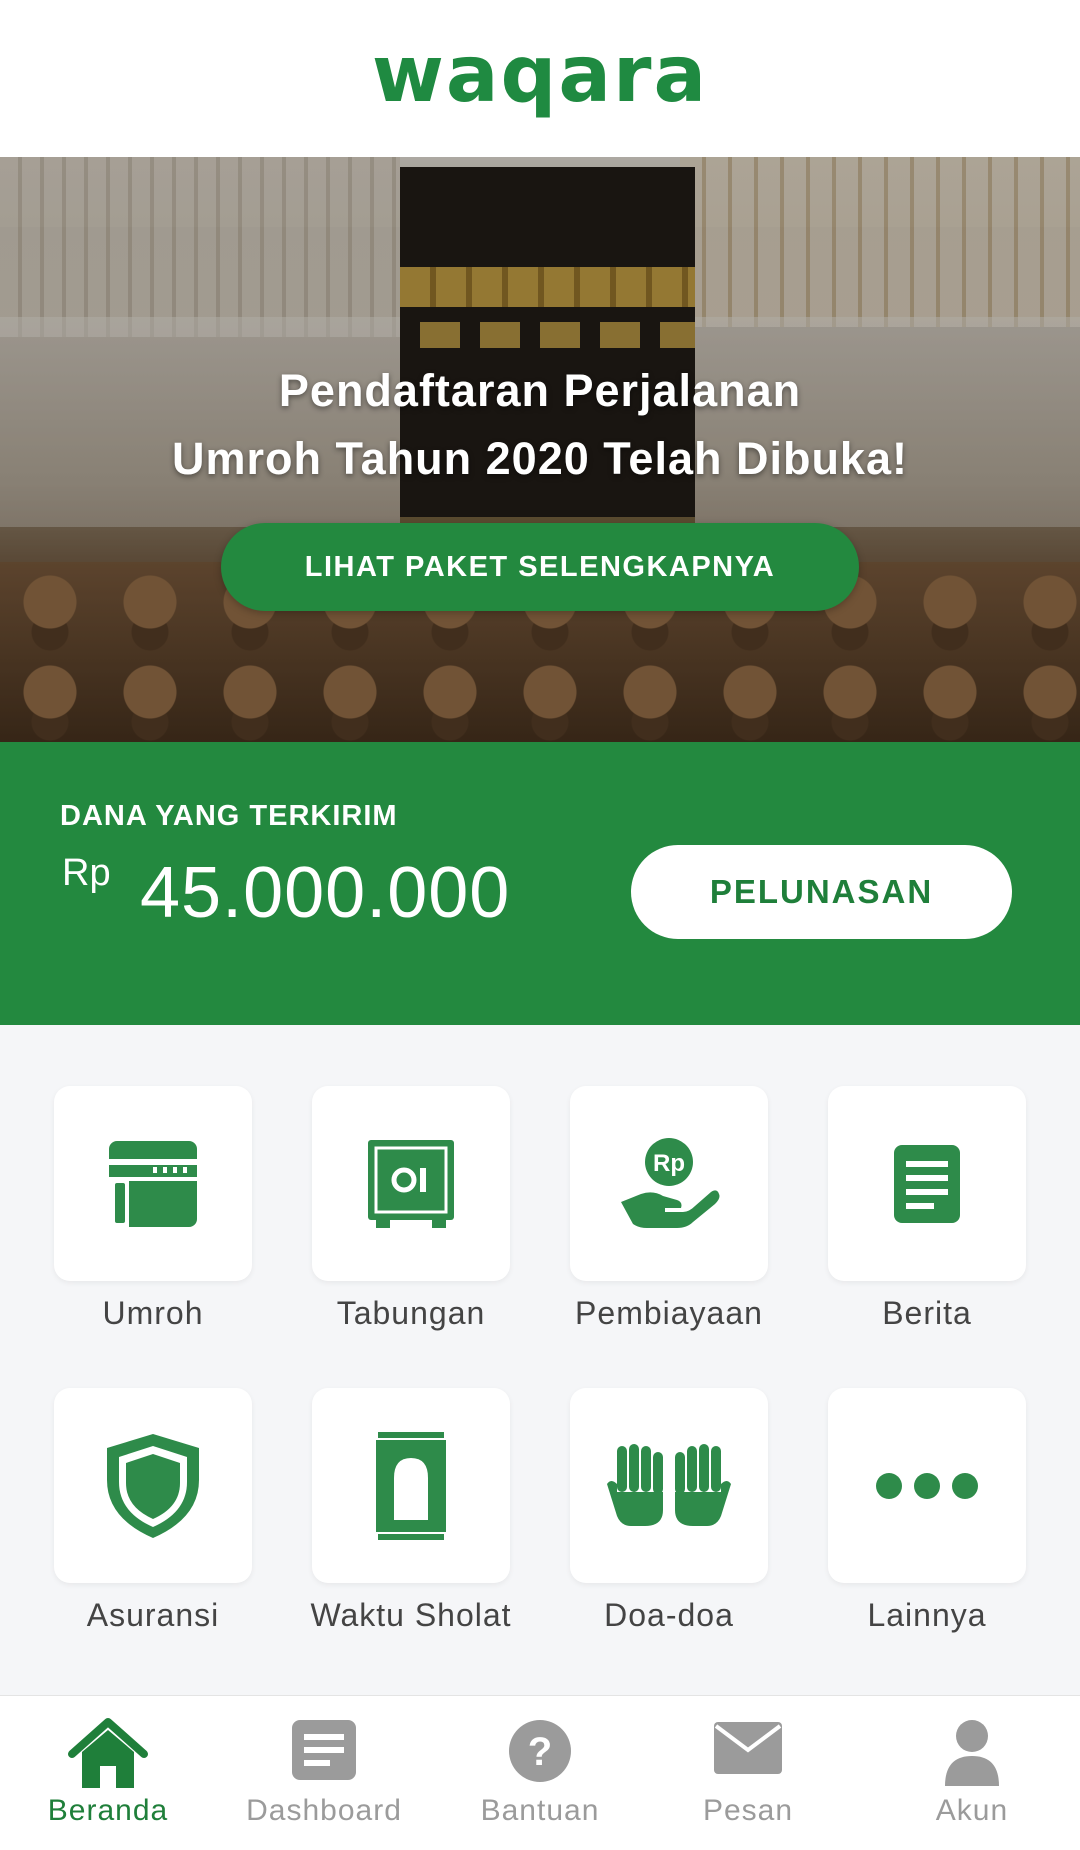  What do you see at coordinates (540, 1810) in the screenshot?
I see `nav-label-bantuan: Bantuan` at bounding box center [540, 1810].